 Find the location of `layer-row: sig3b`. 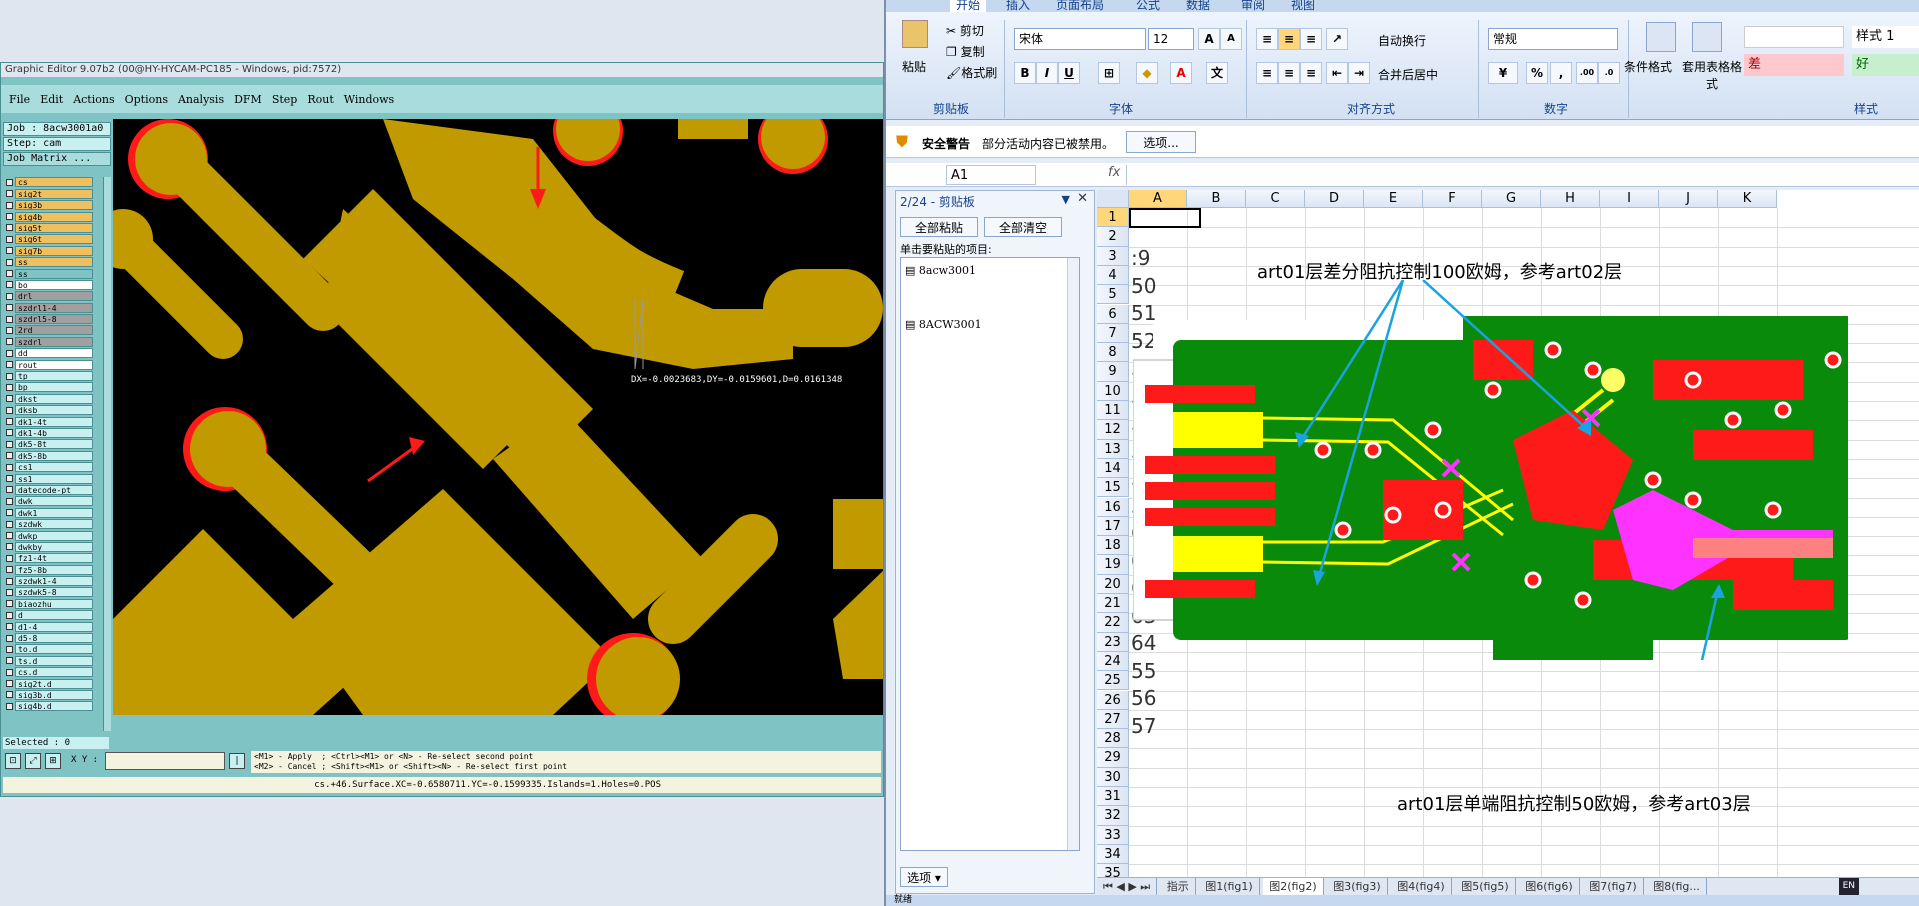

layer-row: sig3b is located at coordinates (53, 205).